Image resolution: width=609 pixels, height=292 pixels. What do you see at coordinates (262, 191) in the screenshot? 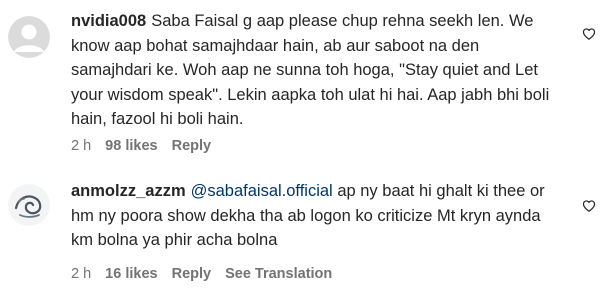
I see `mention-link: @sabafaisal.official` at bounding box center [262, 191].